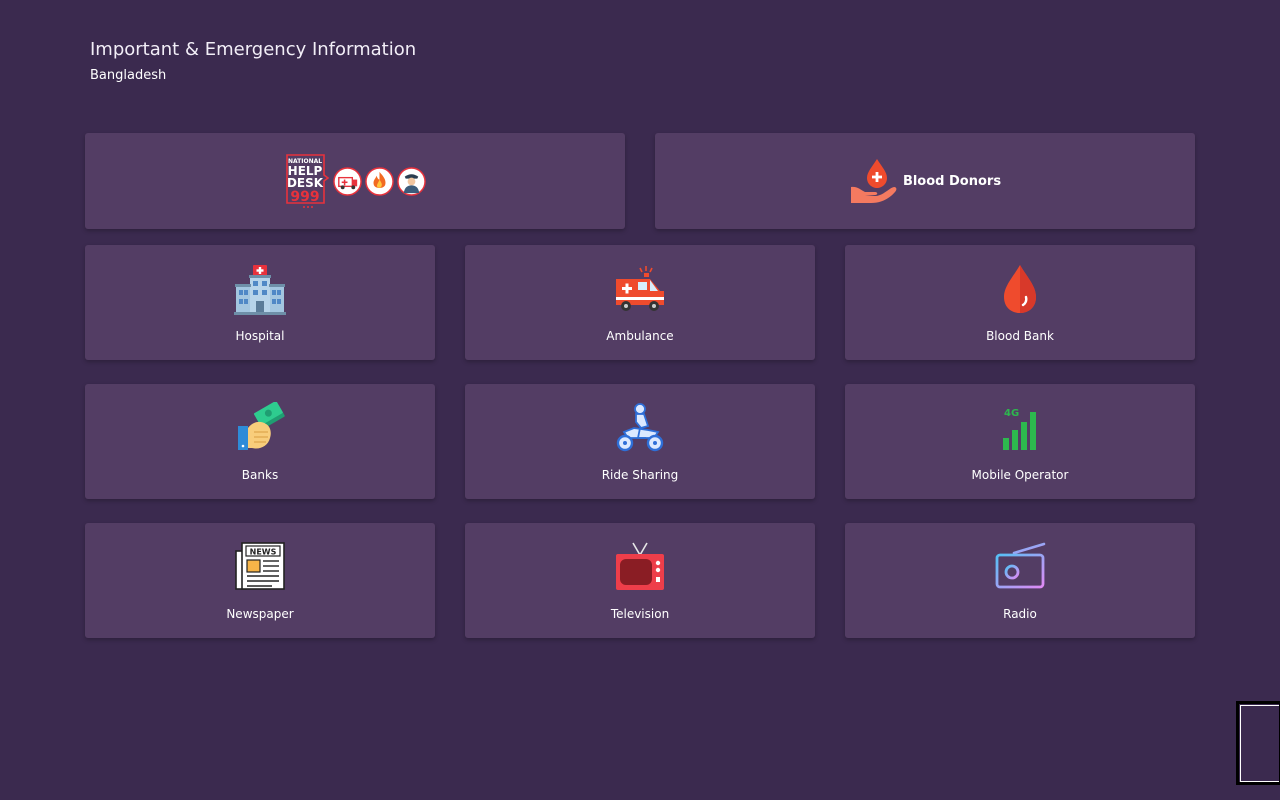  I want to click on newspaper-card: NEWS Newspaper, so click(260, 580).